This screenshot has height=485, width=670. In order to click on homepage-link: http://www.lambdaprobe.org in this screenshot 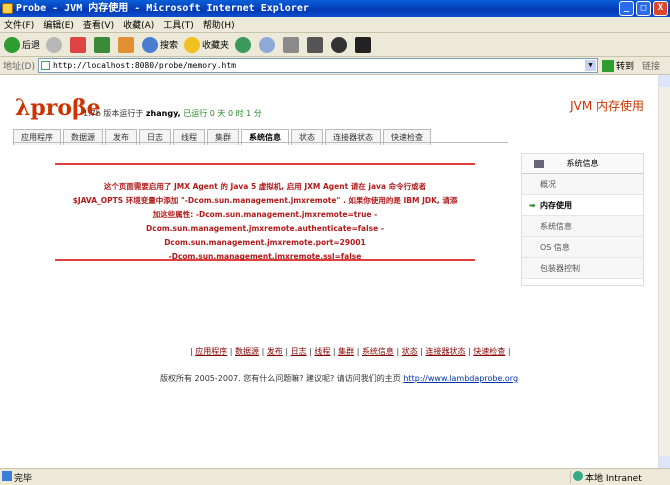, I will do `click(460, 378)`.